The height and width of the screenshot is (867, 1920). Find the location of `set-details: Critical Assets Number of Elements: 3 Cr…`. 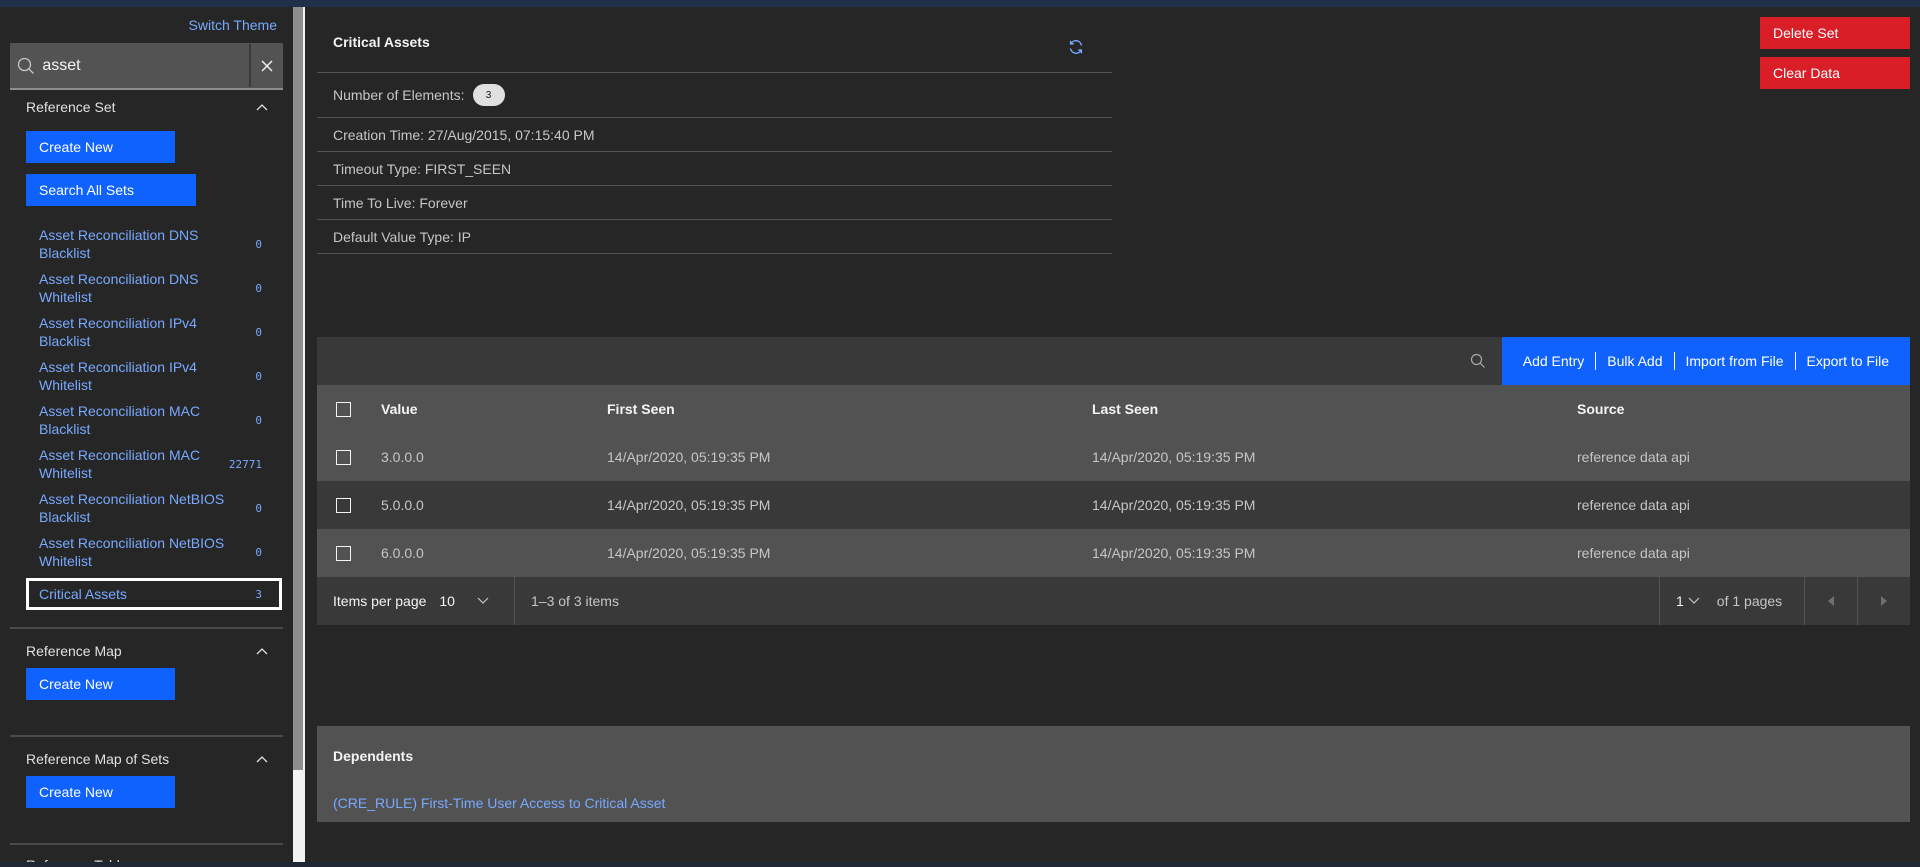

set-details: Critical Assets Number of Elements: 3 Cr… is located at coordinates (714, 130).